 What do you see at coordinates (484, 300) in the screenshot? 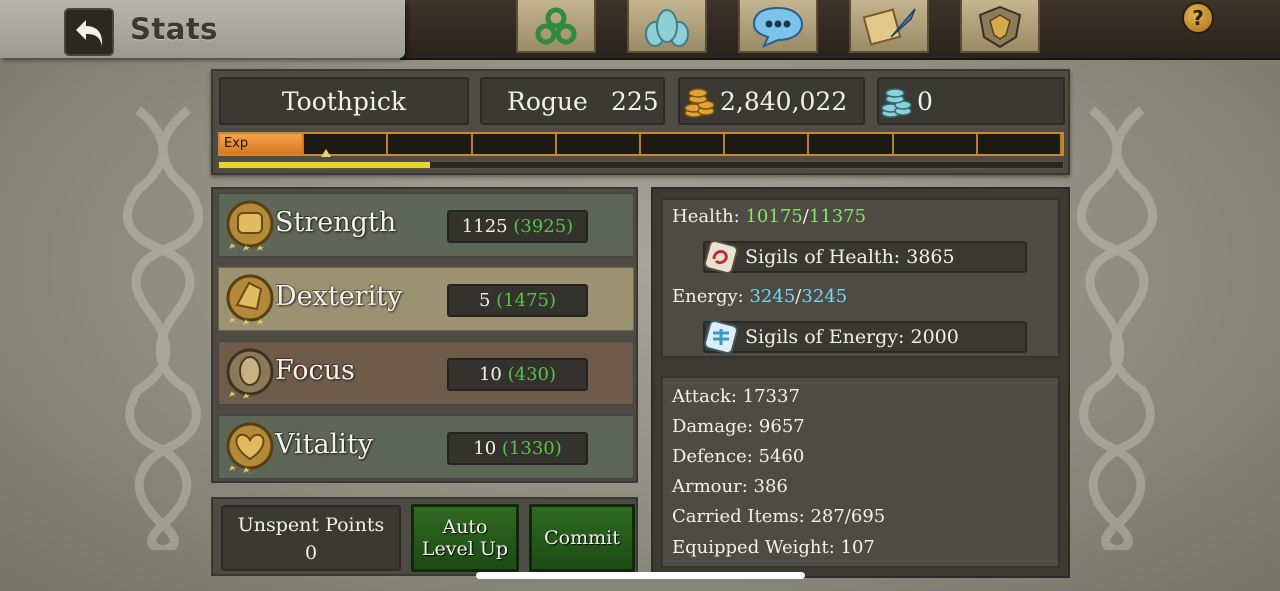
I see `attribute-base-value: 5` at bounding box center [484, 300].